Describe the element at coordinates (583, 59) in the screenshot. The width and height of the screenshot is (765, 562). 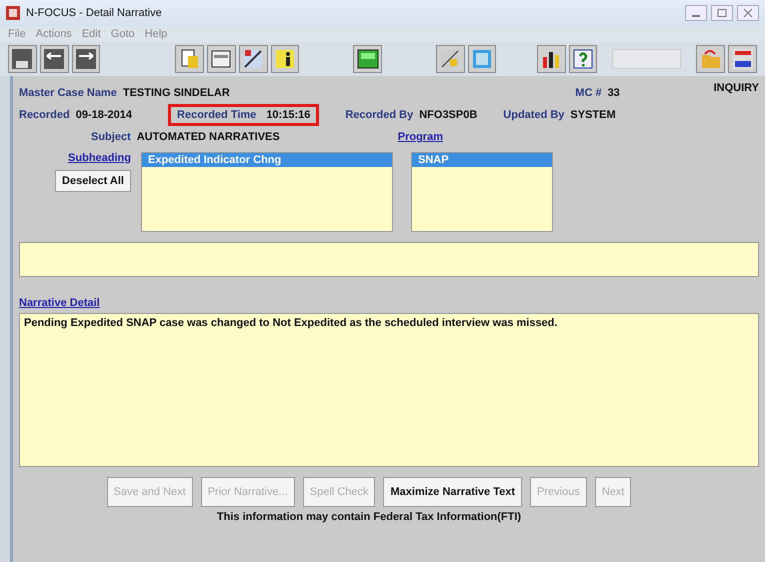
I see `help-icon` at that location.